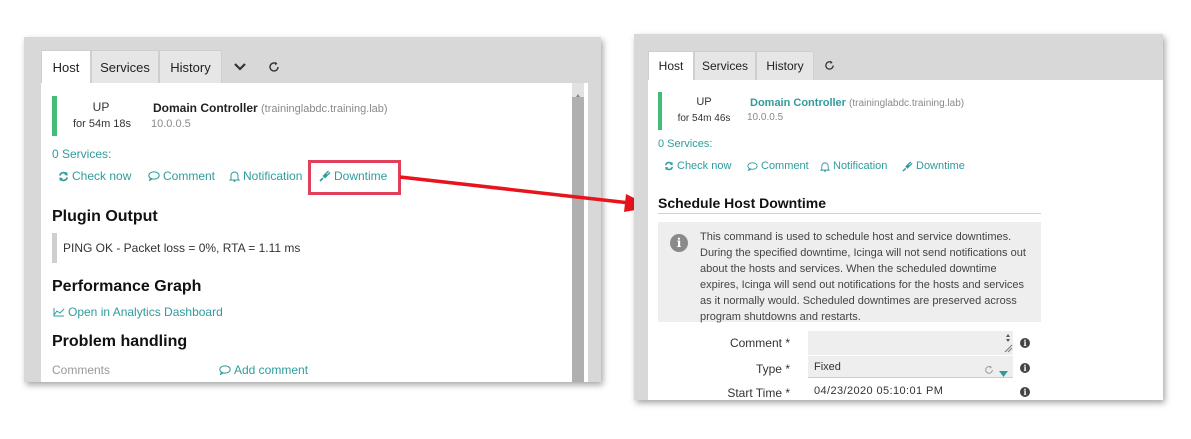 This screenshot has width=1191, height=439. I want to click on notification-label: Notification, so click(860, 166).